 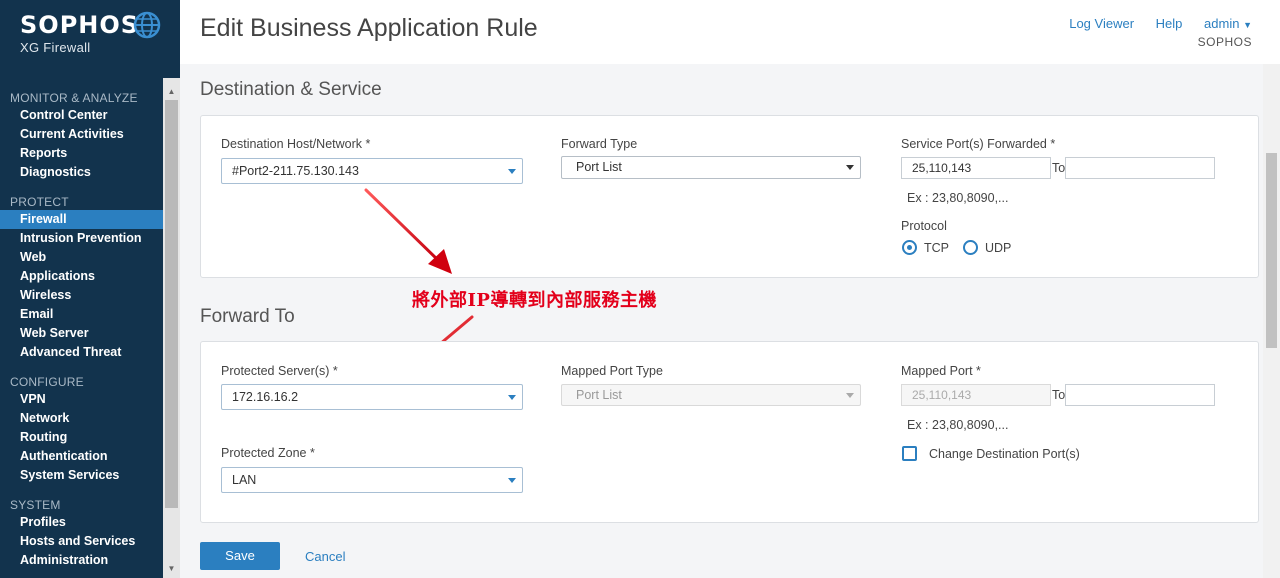 What do you see at coordinates (1169, 23) in the screenshot?
I see `help-link: Help` at bounding box center [1169, 23].